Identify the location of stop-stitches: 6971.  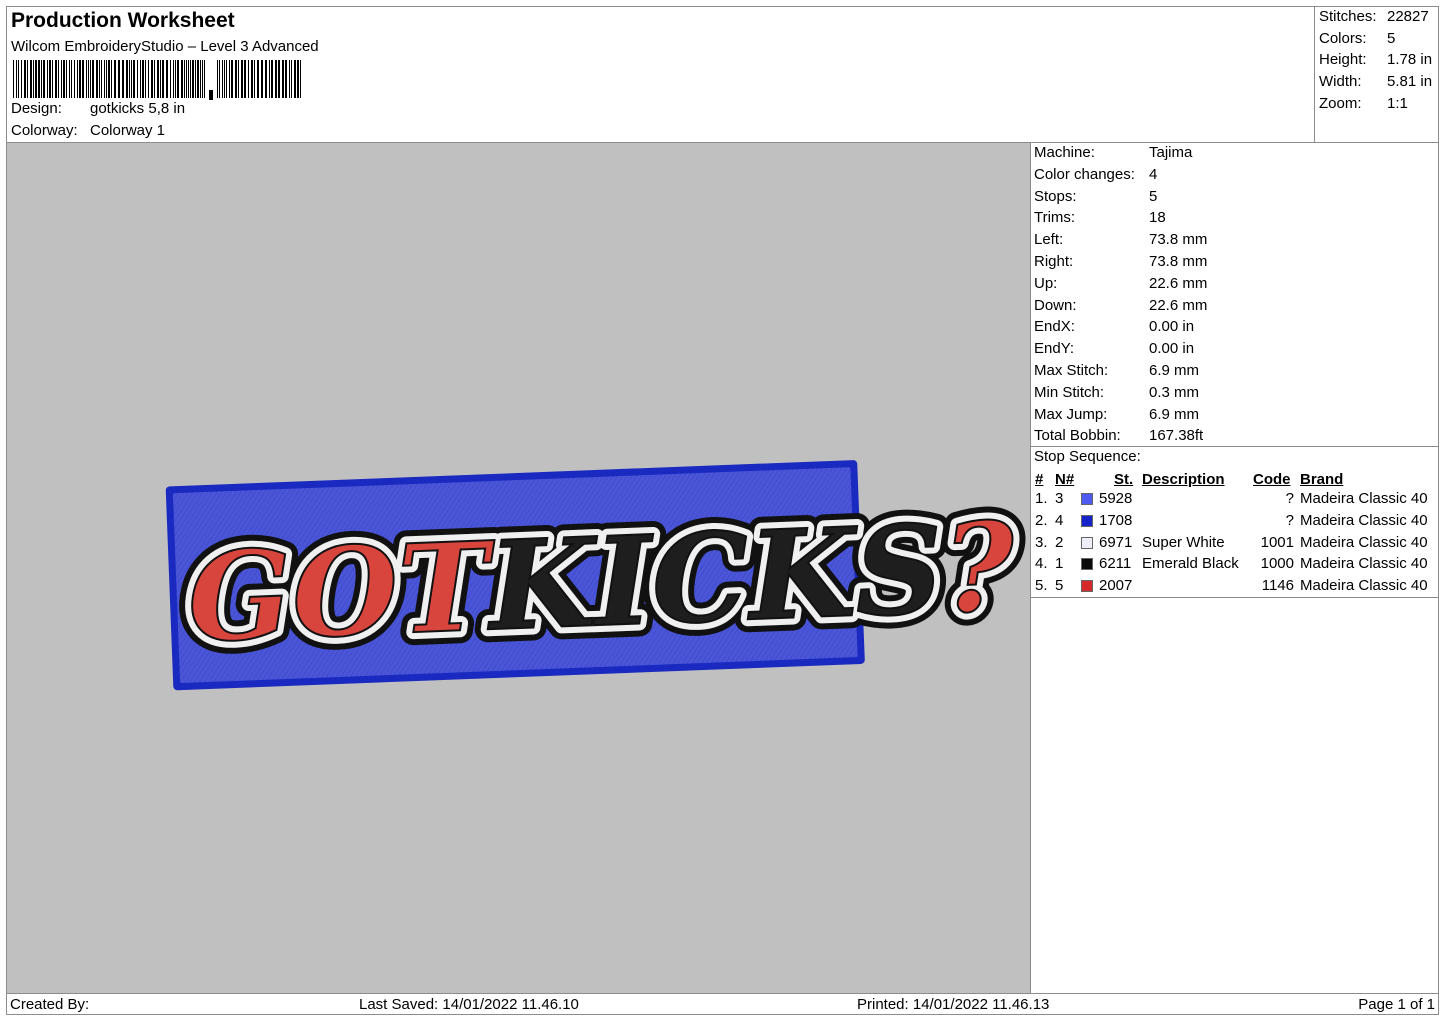
(1116, 542).